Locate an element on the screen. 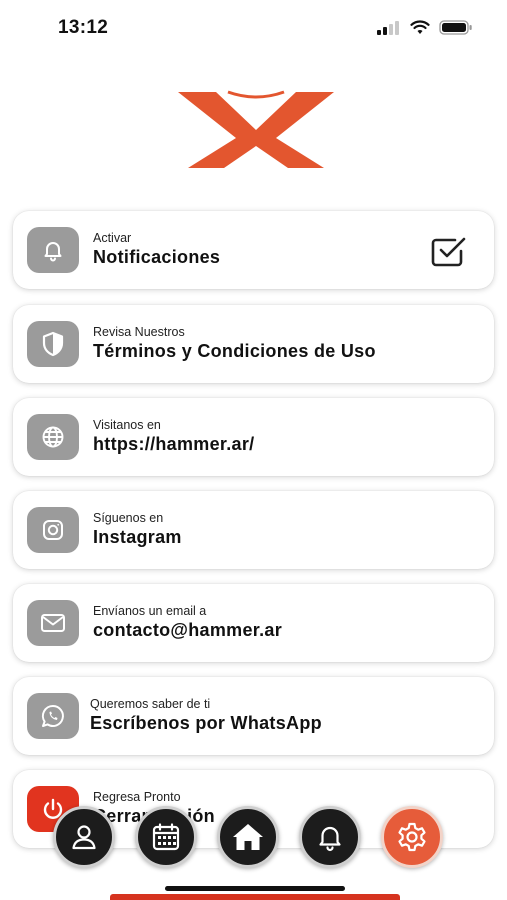  status-bar: 13:12 is located at coordinates (253, 28).